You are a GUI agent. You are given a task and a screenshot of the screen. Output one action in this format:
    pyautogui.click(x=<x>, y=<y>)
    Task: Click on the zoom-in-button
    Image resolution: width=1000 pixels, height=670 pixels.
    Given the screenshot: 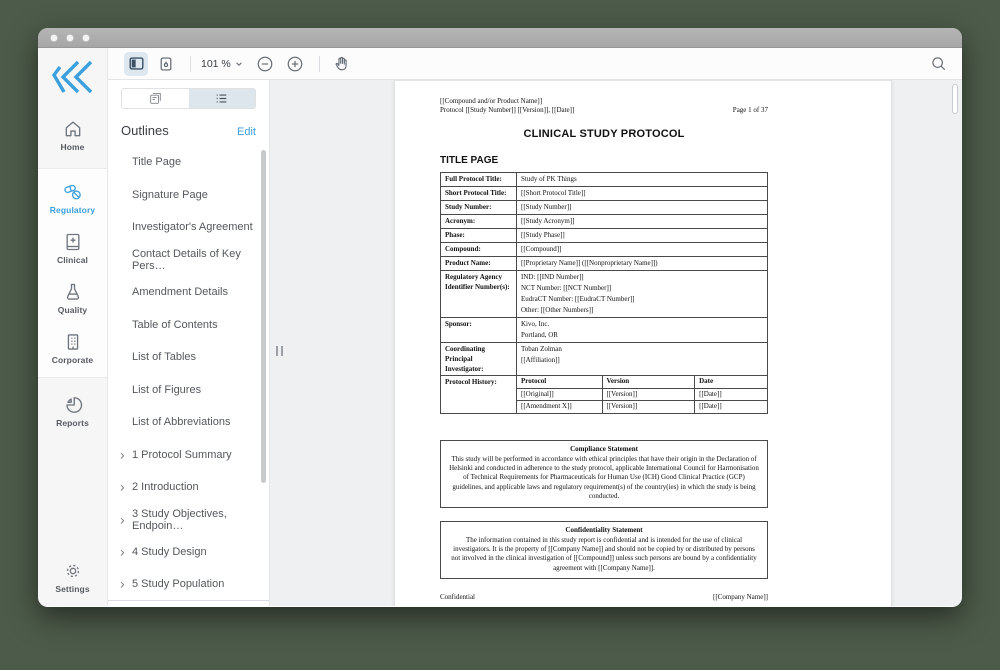 What is the action you would take?
    pyautogui.click(x=295, y=64)
    